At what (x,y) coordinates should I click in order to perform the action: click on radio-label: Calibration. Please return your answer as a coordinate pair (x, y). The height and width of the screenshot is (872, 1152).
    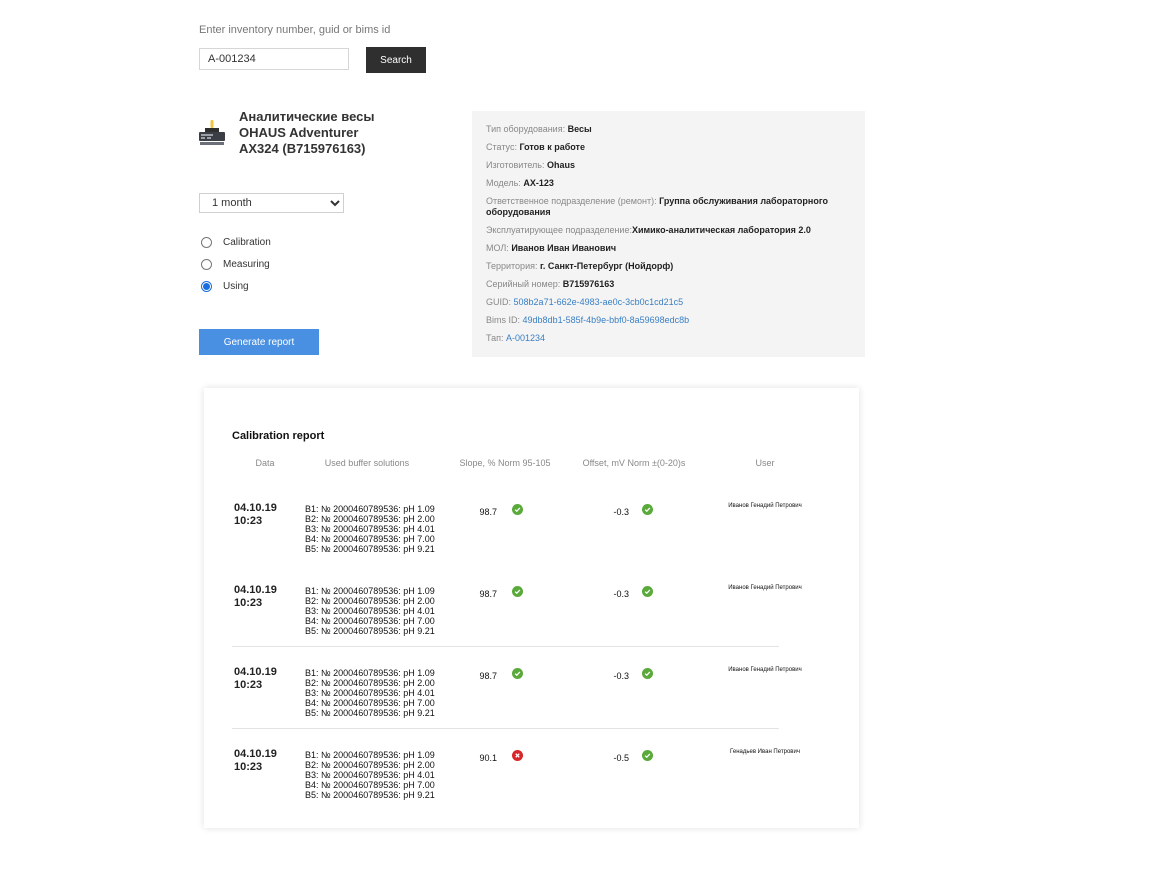
    Looking at the image, I should click on (247, 242).